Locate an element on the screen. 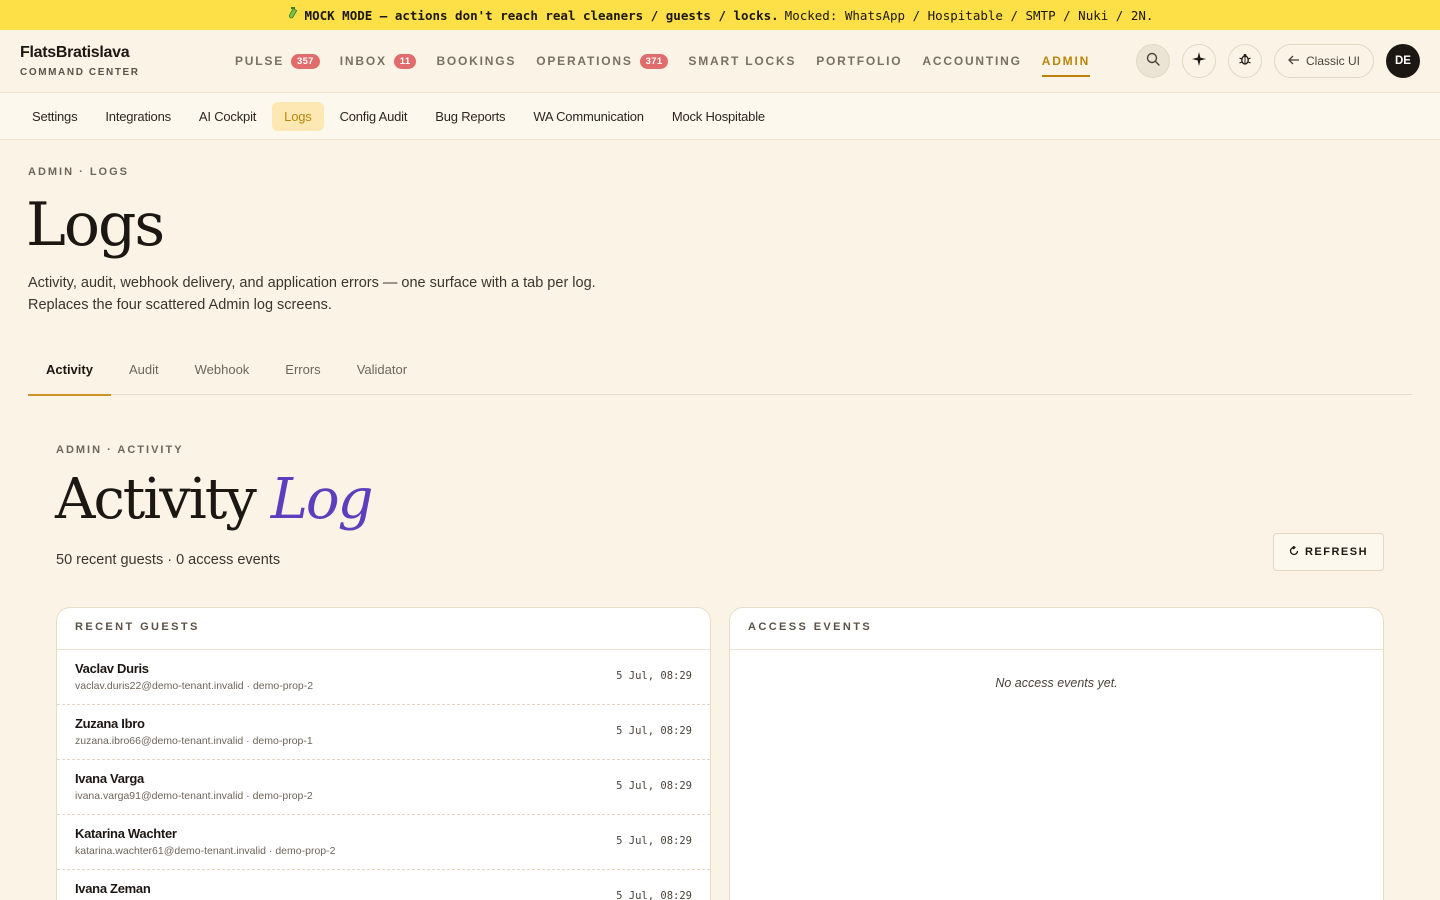  empty-state-text: No access events yet. is located at coordinates (1056, 683).